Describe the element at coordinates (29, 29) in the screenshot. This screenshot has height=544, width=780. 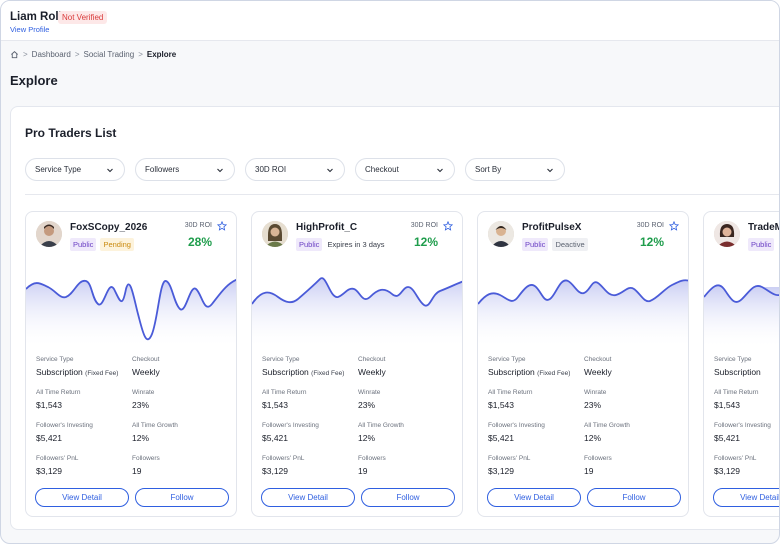
I see `view-profile-link: View Profile` at that location.